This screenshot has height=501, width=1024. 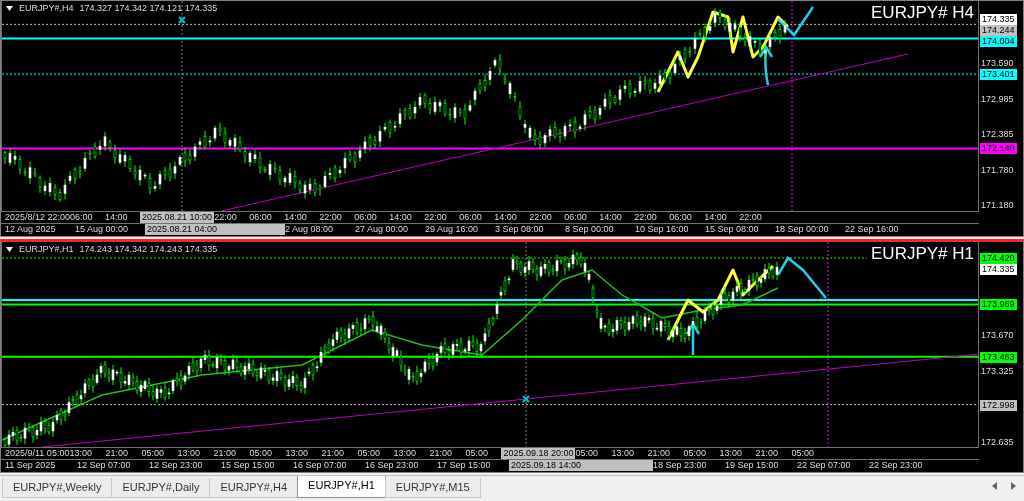 What do you see at coordinates (215, 229) in the screenshot?
I see `time-cursor-label: 2025.08.21 04:00` at bounding box center [215, 229].